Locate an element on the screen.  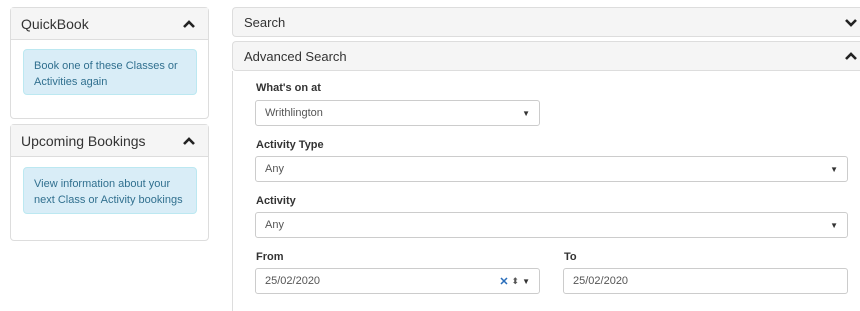
to-date-input: 25/02/2020 is located at coordinates (705, 281).